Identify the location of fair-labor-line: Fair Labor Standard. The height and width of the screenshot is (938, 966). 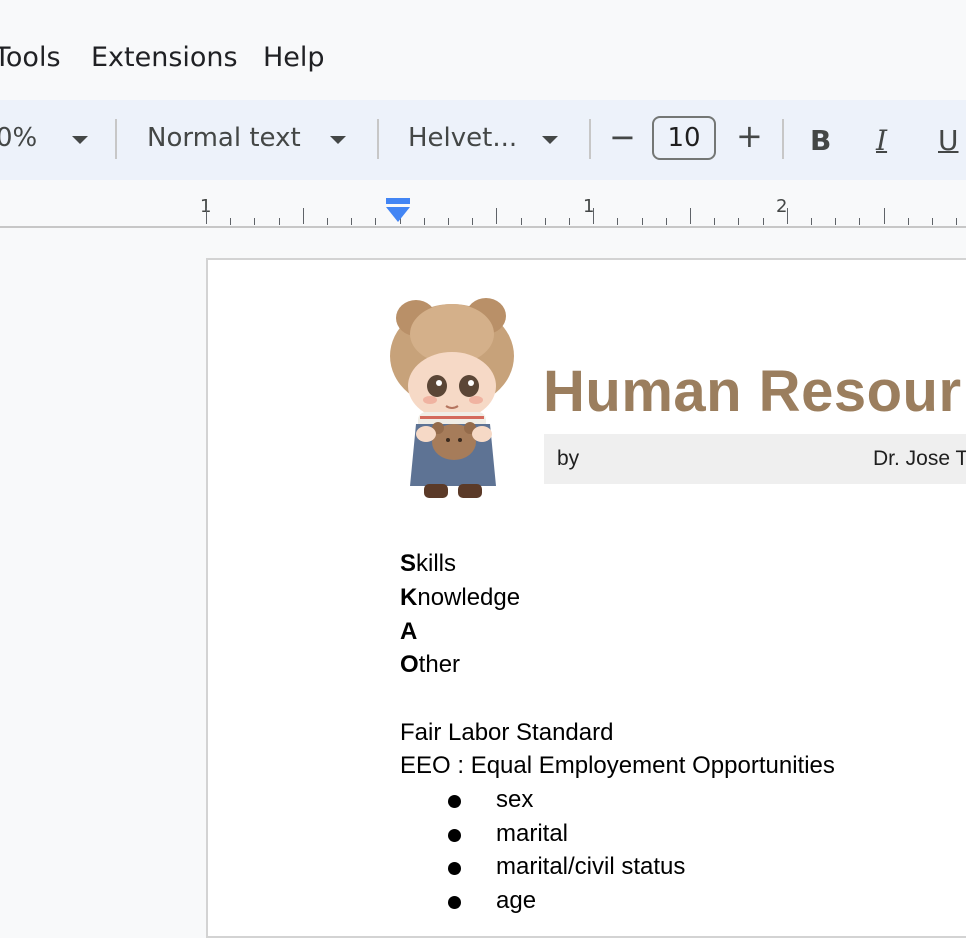
(507, 732).